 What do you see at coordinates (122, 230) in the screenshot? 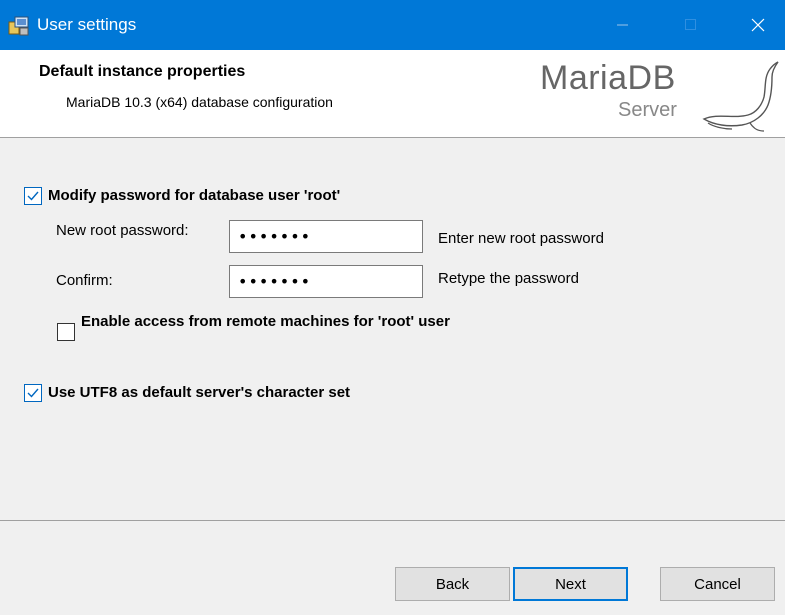
I see `new-password-label: New root password:` at bounding box center [122, 230].